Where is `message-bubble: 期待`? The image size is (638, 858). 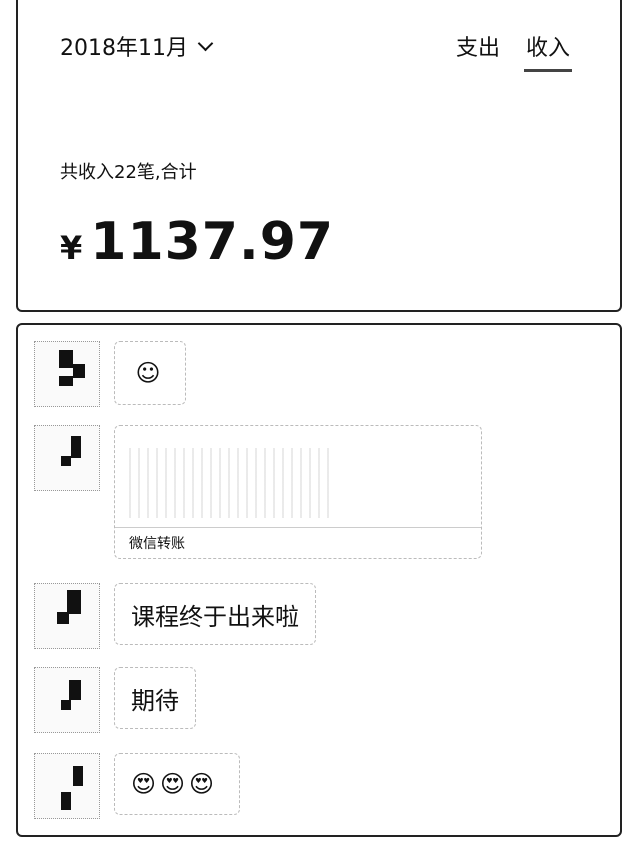
message-bubble: 期待 is located at coordinates (155, 698).